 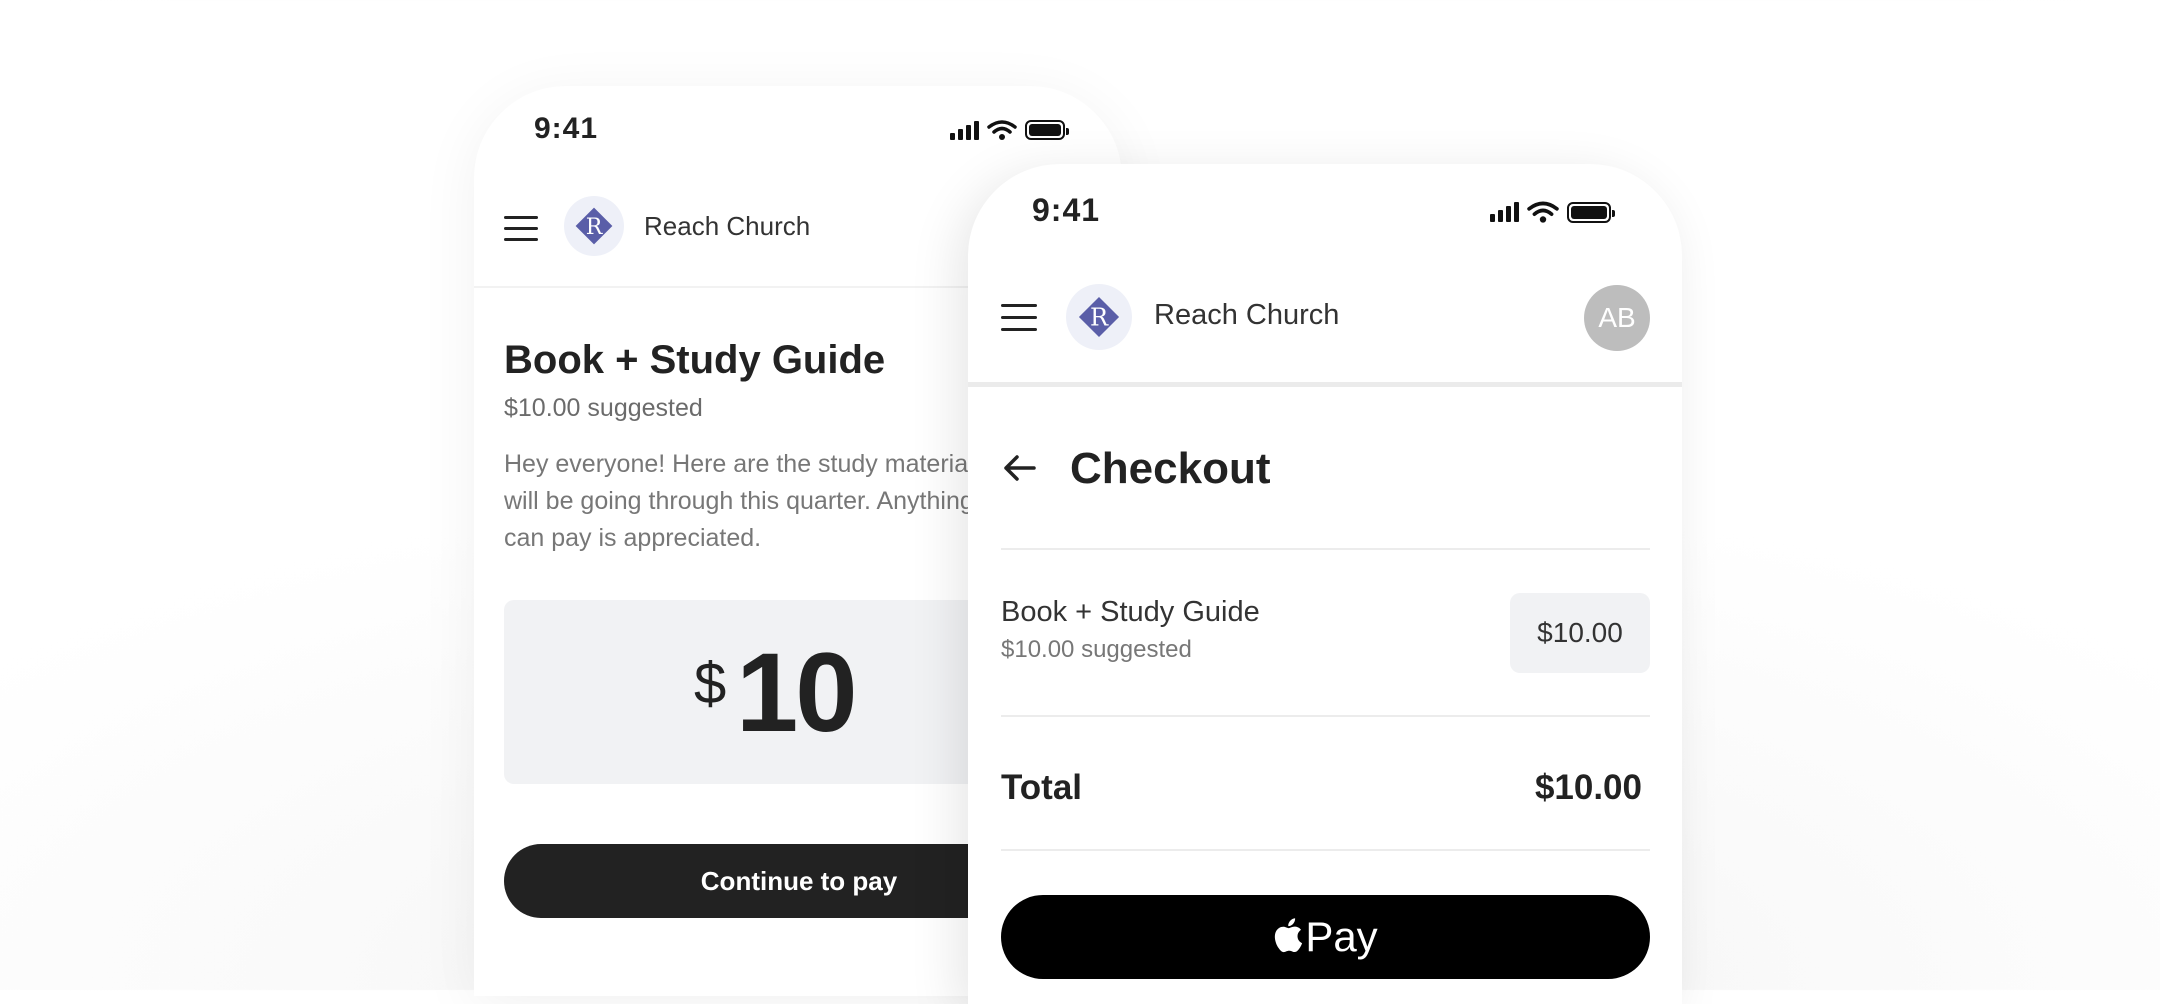 I want to click on line-item-name: Book + Study Guide, so click(x=1130, y=612).